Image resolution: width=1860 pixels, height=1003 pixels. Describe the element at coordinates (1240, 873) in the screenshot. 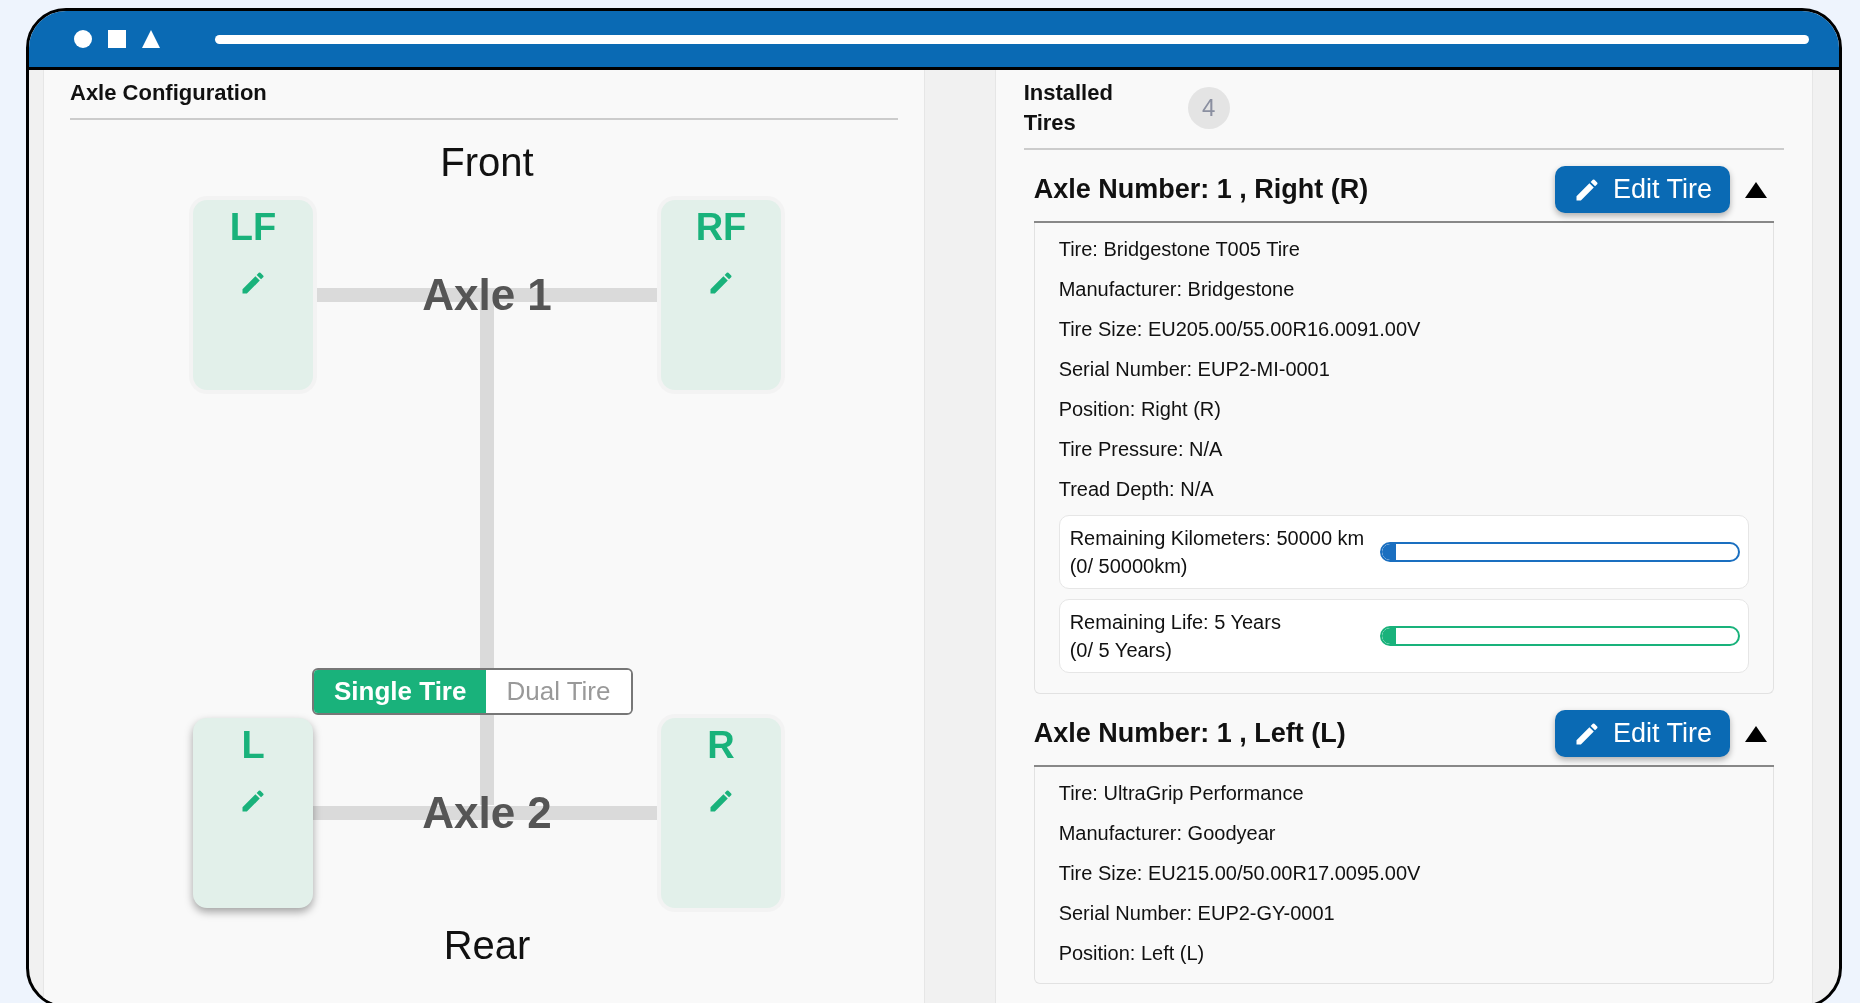

I see `detail-text: Tire Size: EU215.00/50.00R17.0095.00V` at that location.